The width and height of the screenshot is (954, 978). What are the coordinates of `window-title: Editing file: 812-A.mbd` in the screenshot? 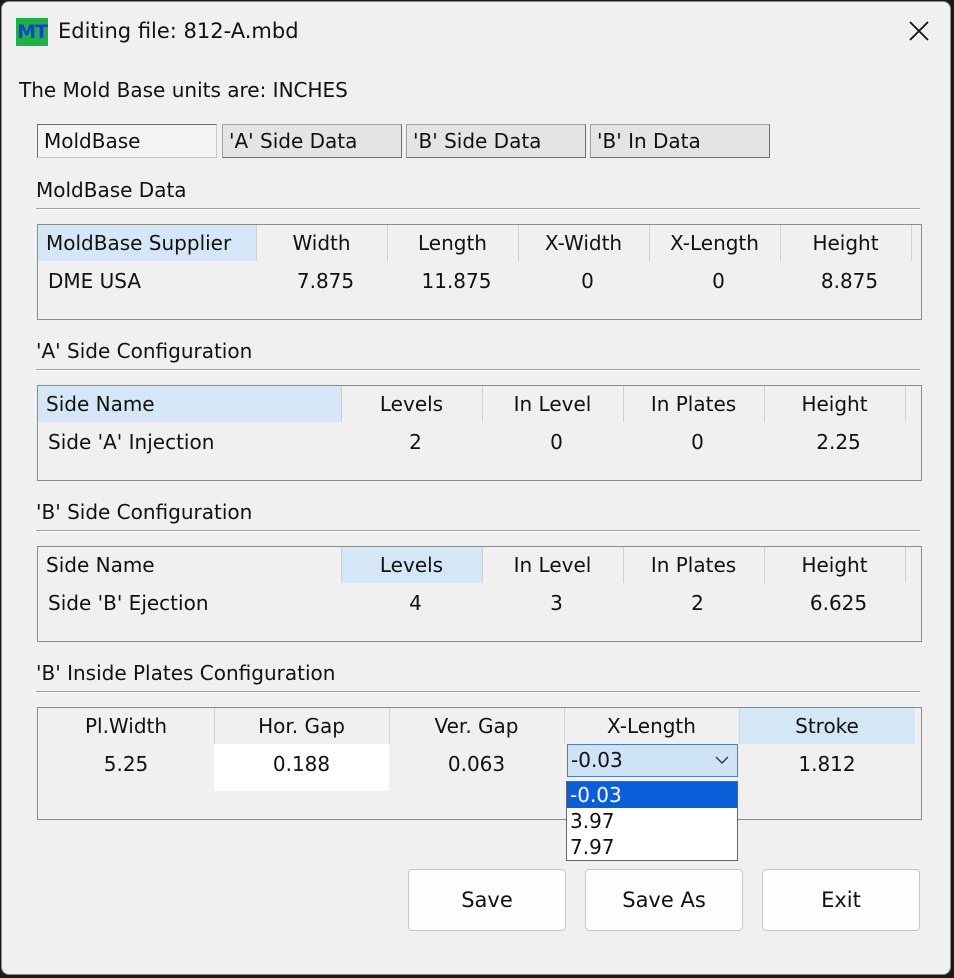 It's located at (178, 31).